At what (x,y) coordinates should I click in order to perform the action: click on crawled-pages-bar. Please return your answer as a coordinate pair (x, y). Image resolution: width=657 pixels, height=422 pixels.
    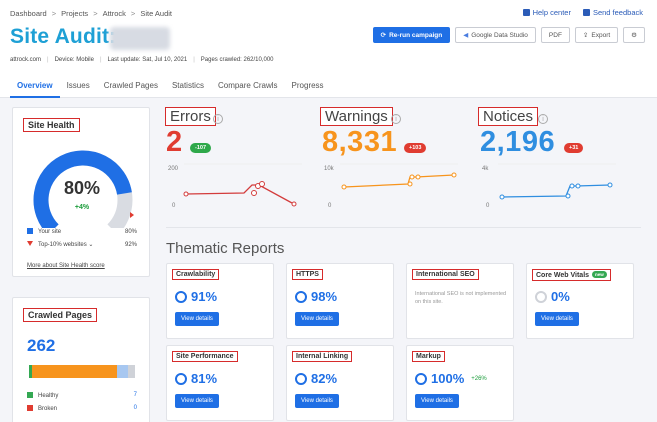
    Looking at the image, I should click on (82, 371).